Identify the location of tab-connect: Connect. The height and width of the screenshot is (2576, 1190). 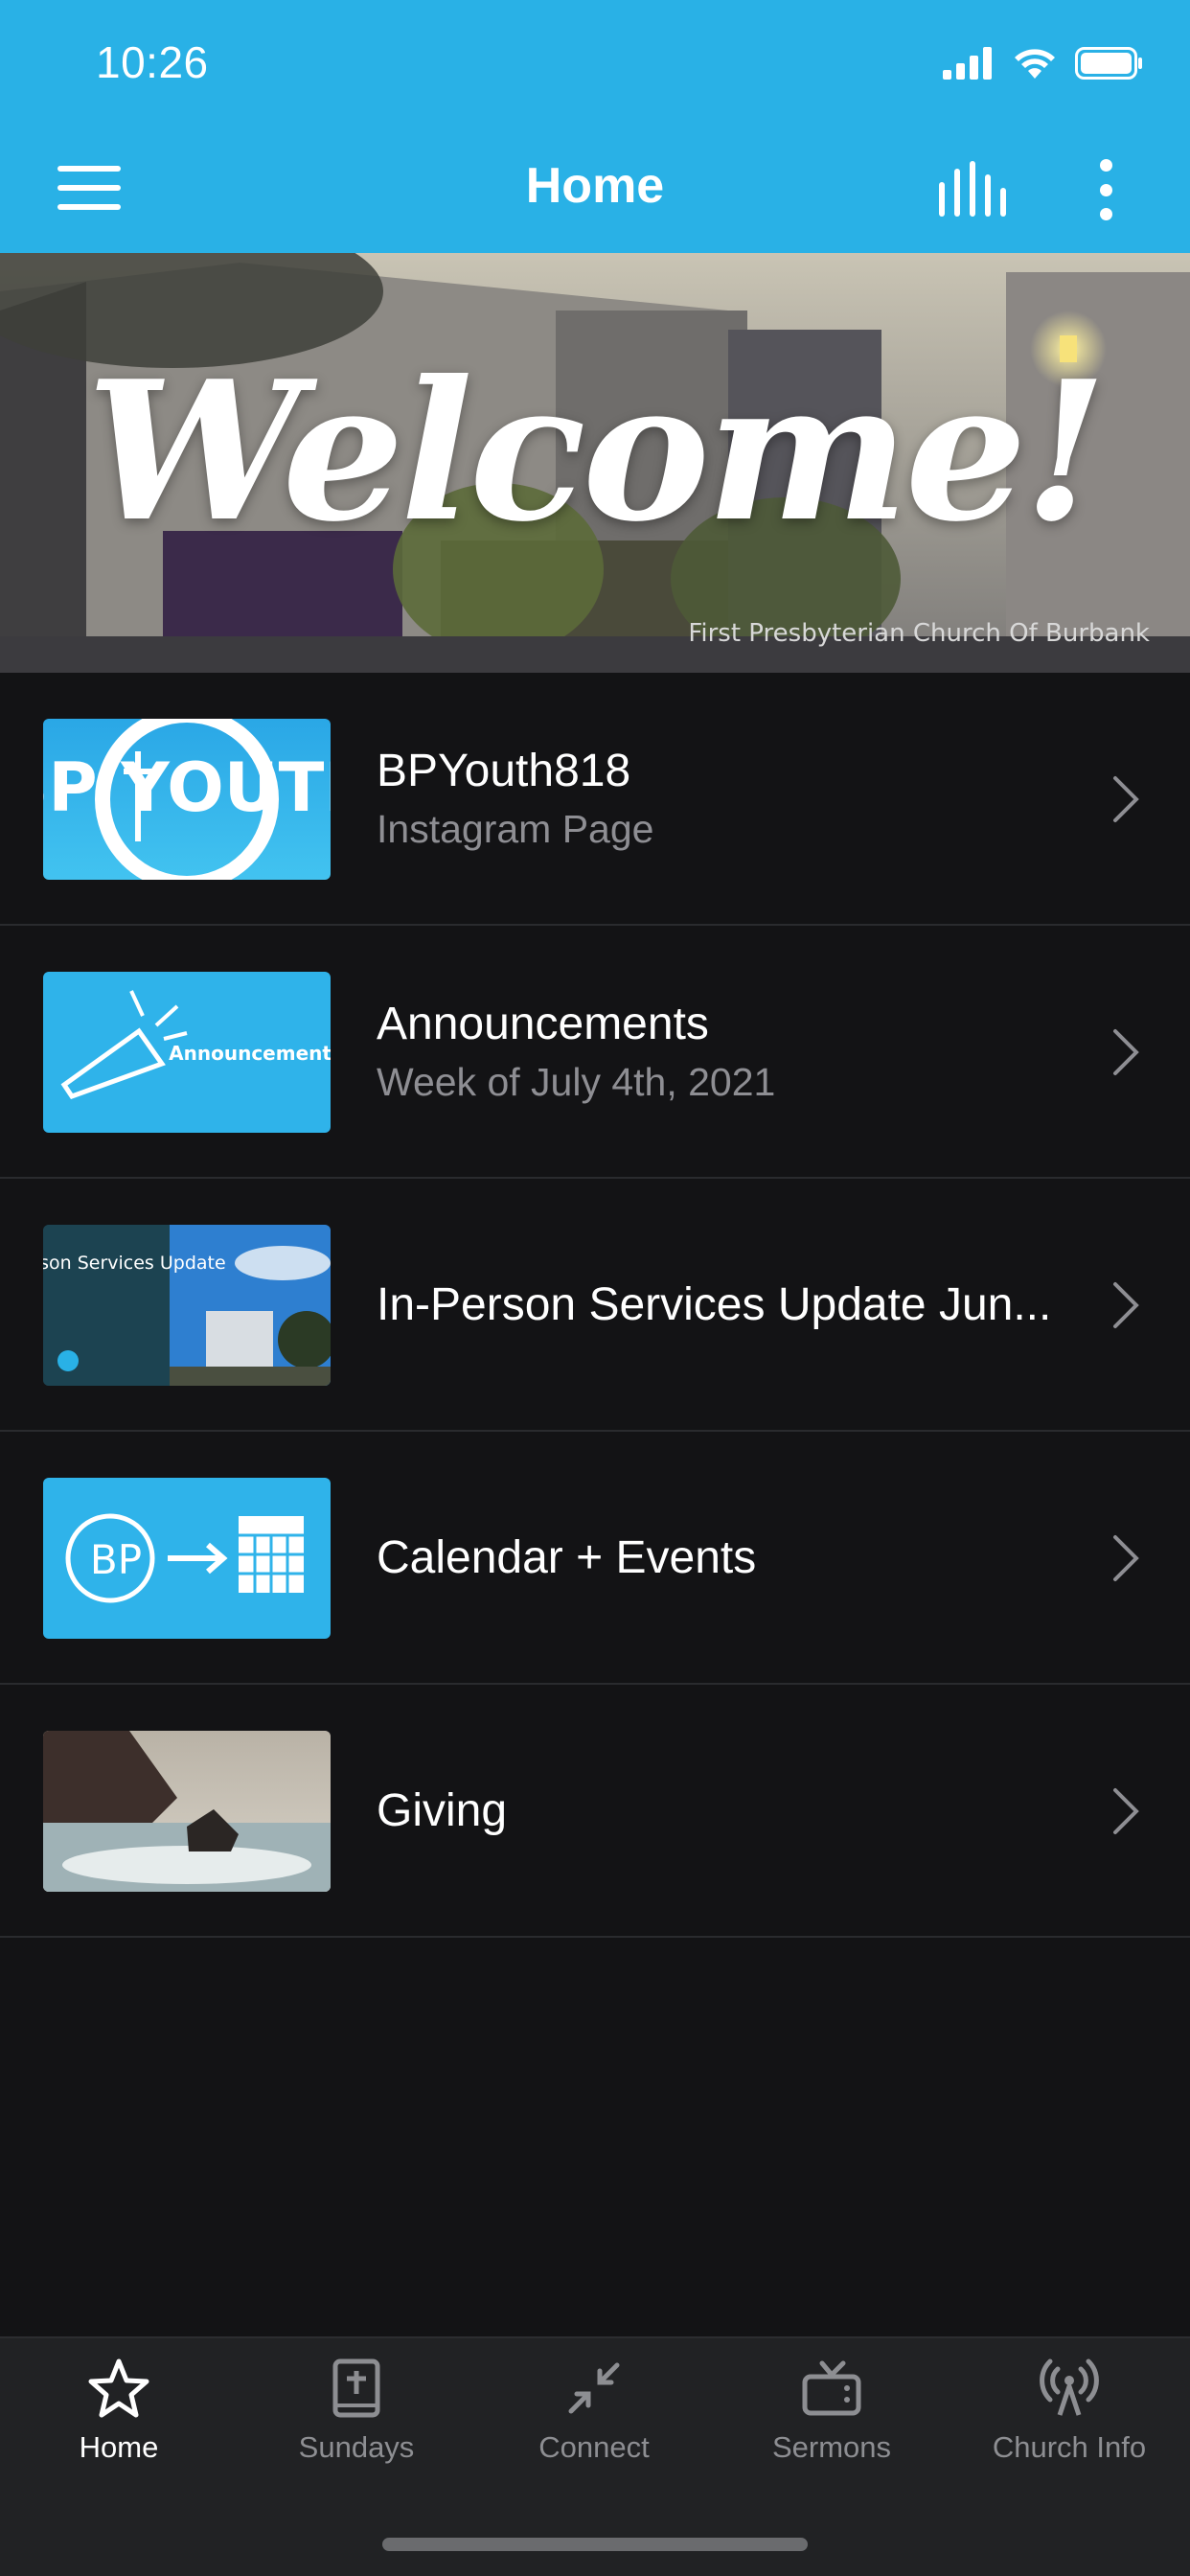
(594, 2411).